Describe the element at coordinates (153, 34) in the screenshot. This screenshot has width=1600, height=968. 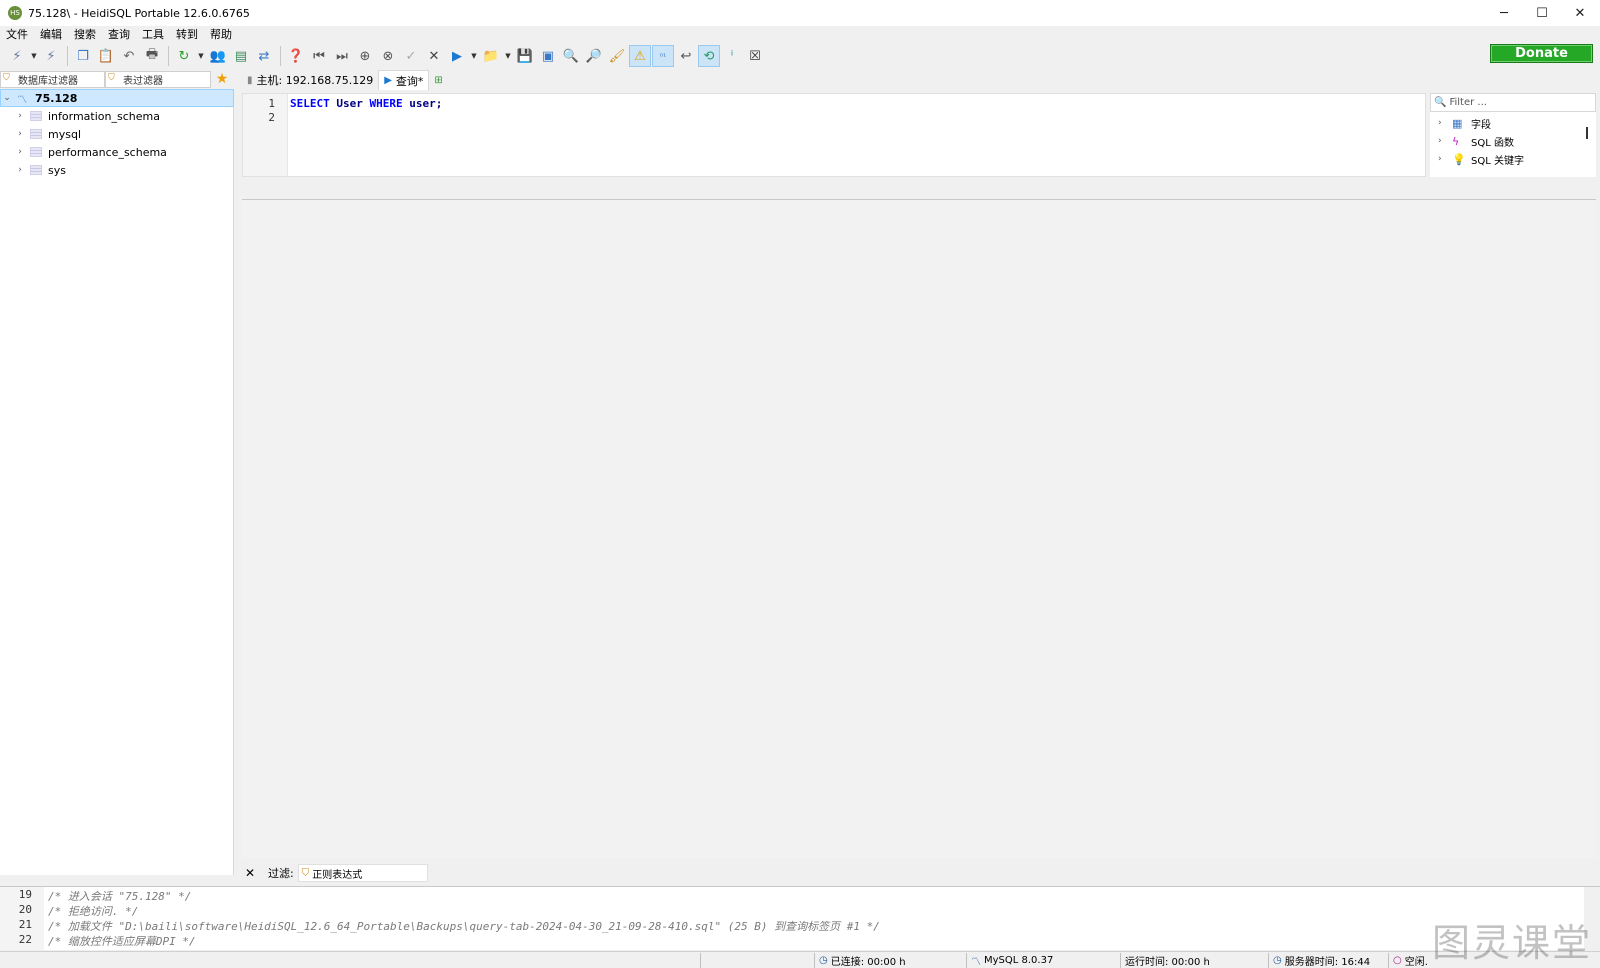
I see `menu-tools: 工具` at that location.